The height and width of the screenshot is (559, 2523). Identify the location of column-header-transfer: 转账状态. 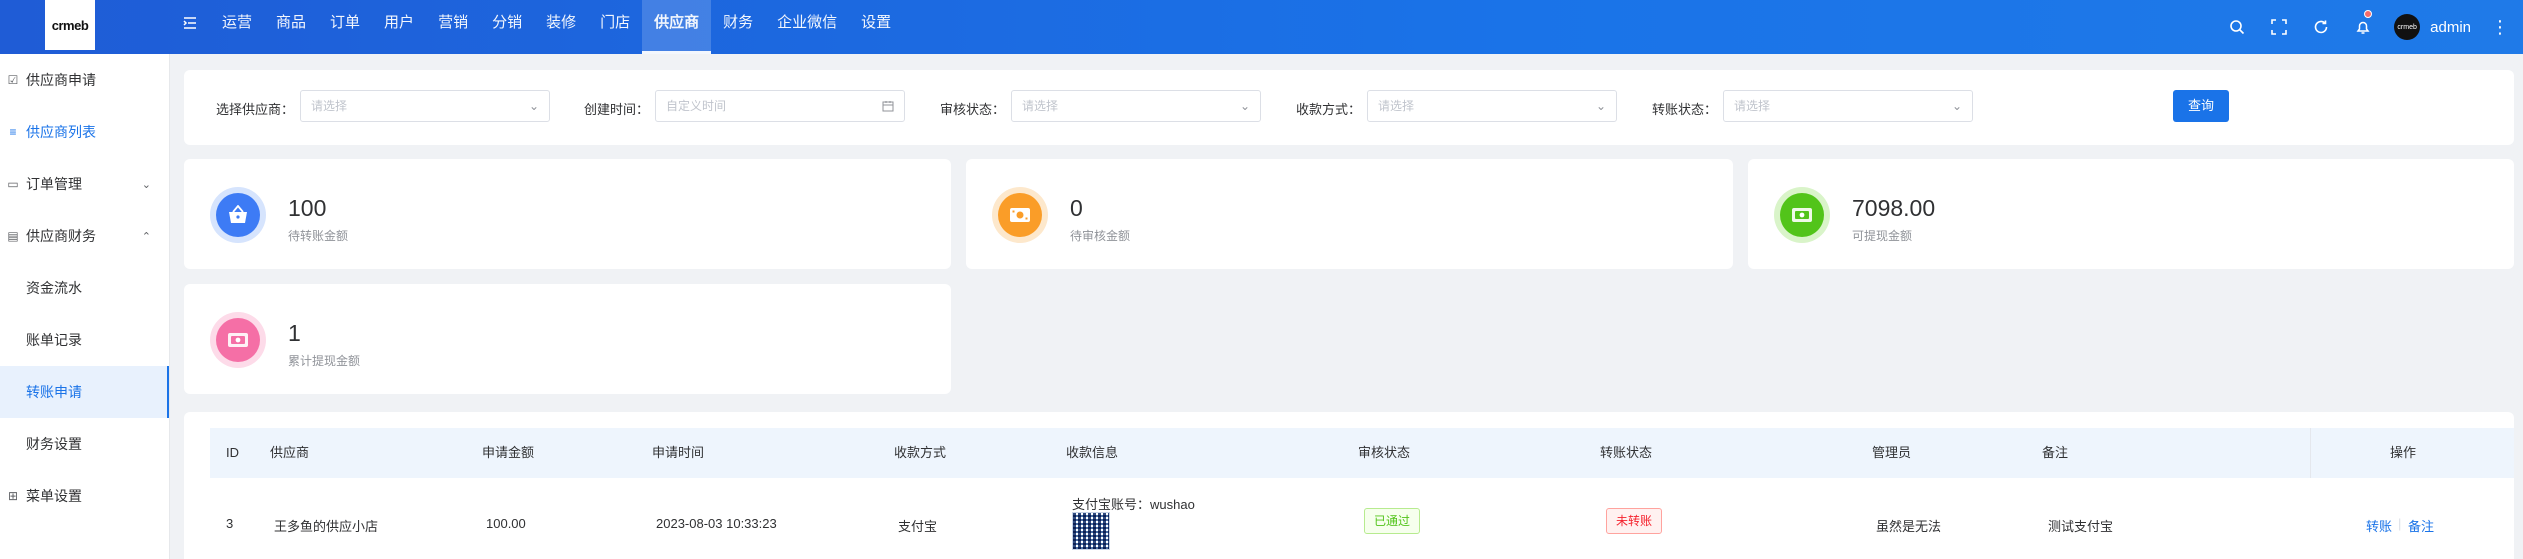
(1626, 452).